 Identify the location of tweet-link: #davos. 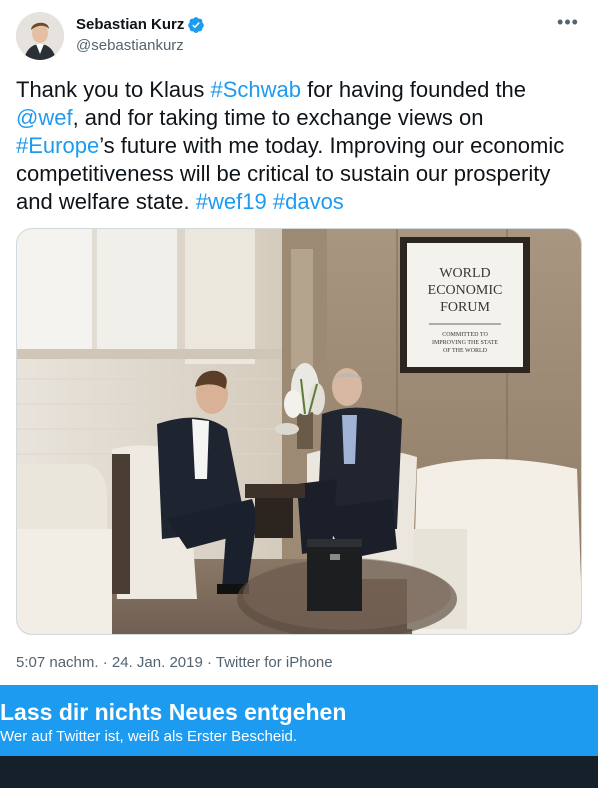
(308, 201).